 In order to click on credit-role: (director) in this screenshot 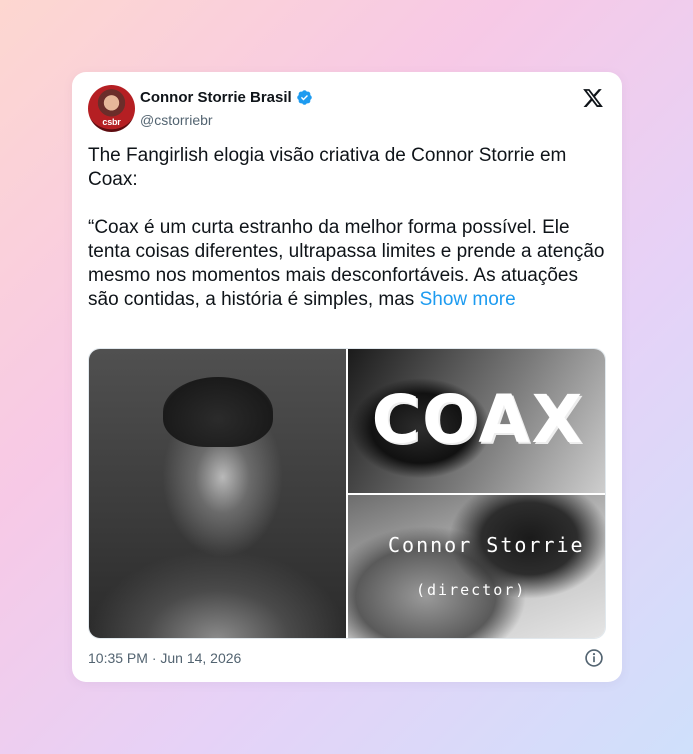, I will do `click(471, 590)`.